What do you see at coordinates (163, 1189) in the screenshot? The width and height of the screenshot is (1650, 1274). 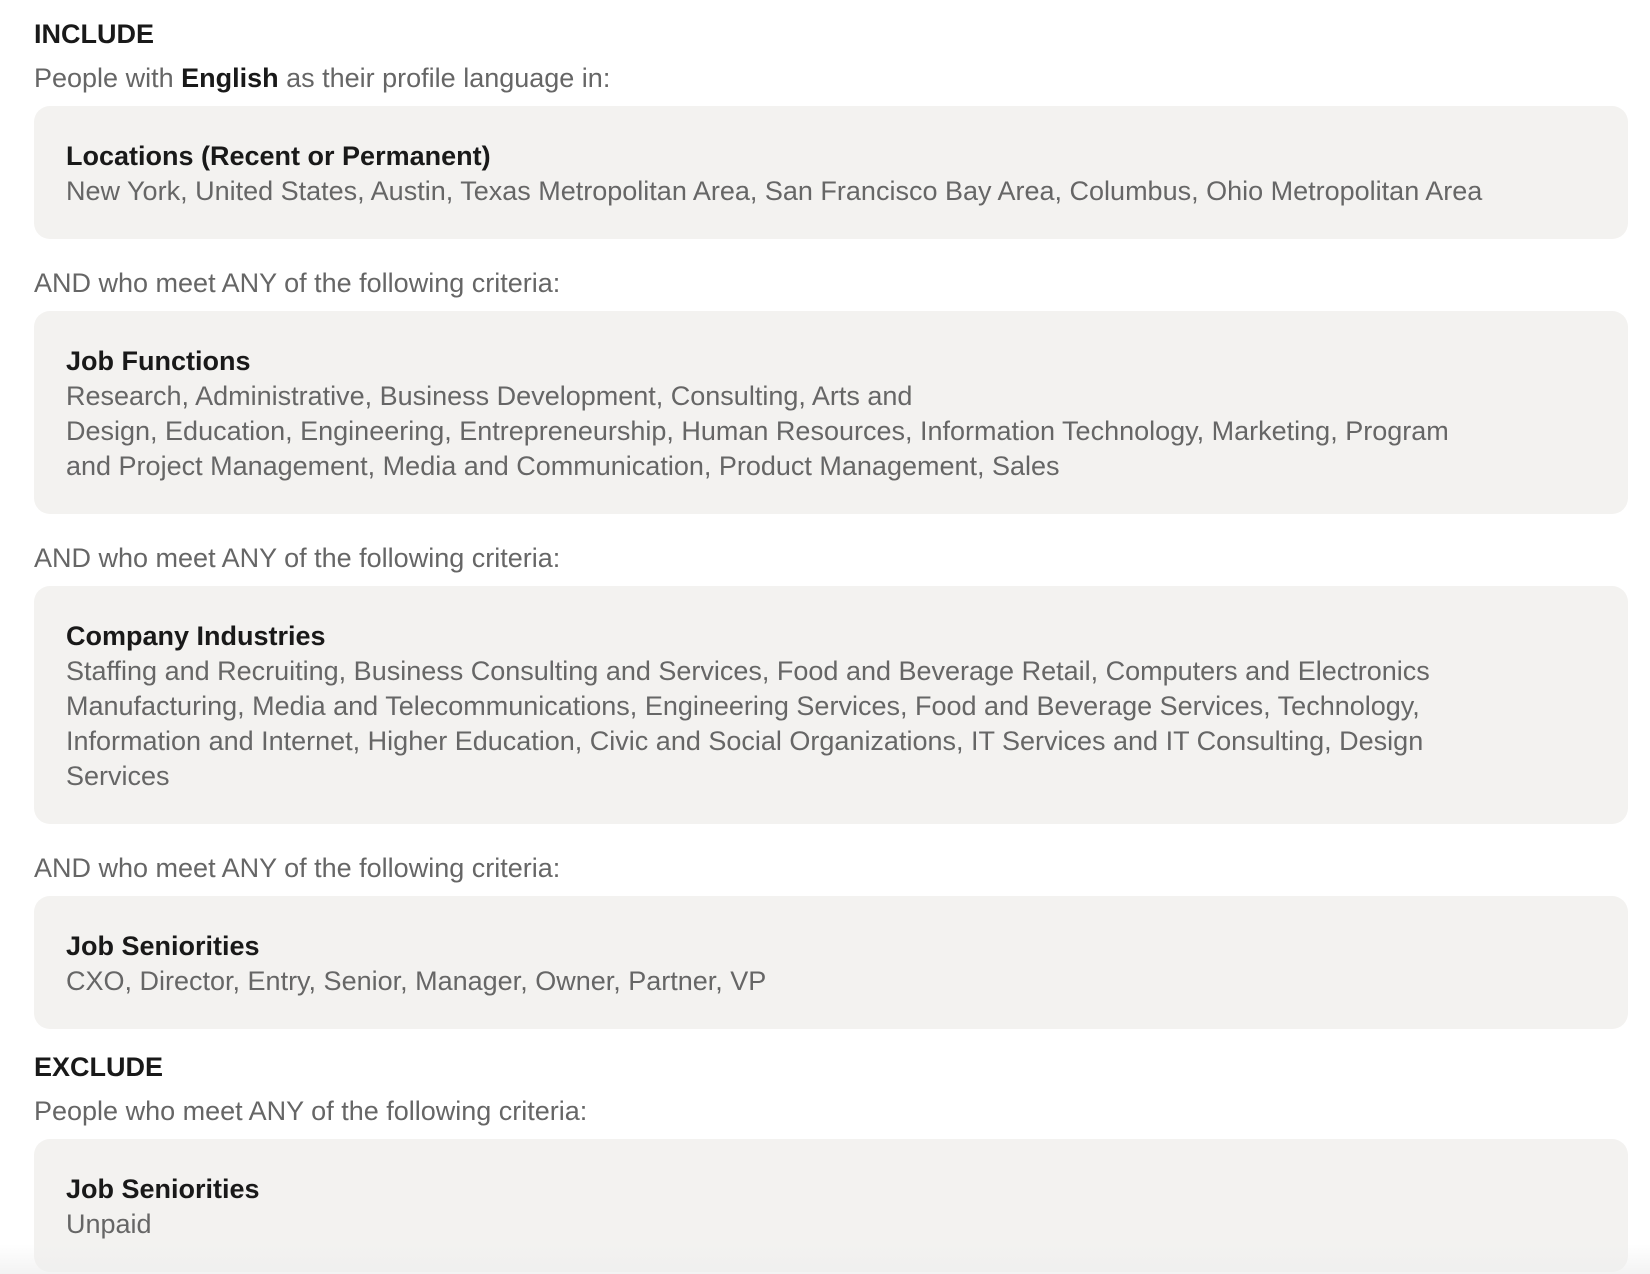 I see `exclude-job-seniorities-title: Job Seniorities` at bounding box center [163, 1189].